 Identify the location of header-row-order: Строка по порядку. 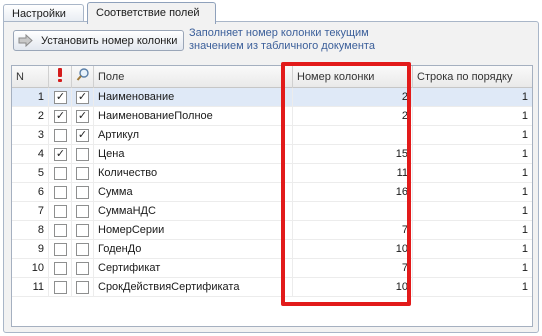
(472, 77).